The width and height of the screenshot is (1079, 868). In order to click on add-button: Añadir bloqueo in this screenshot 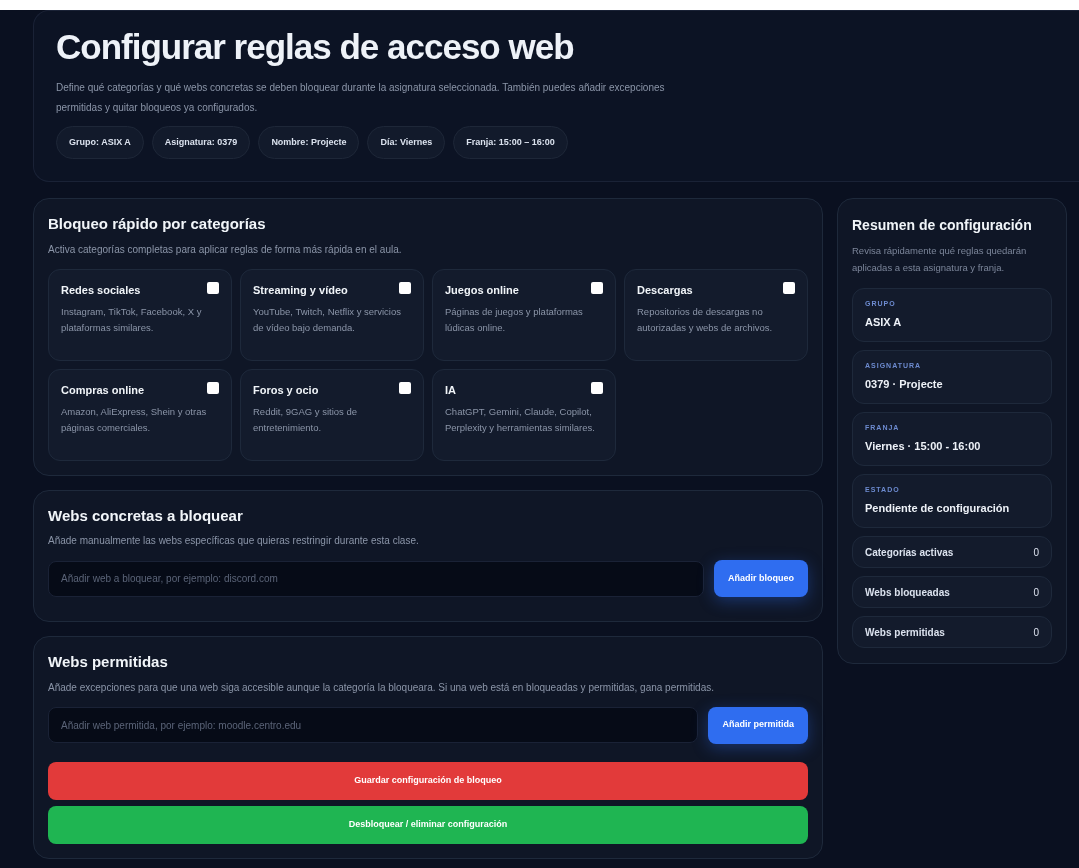, I will do `click(761, 578)`.